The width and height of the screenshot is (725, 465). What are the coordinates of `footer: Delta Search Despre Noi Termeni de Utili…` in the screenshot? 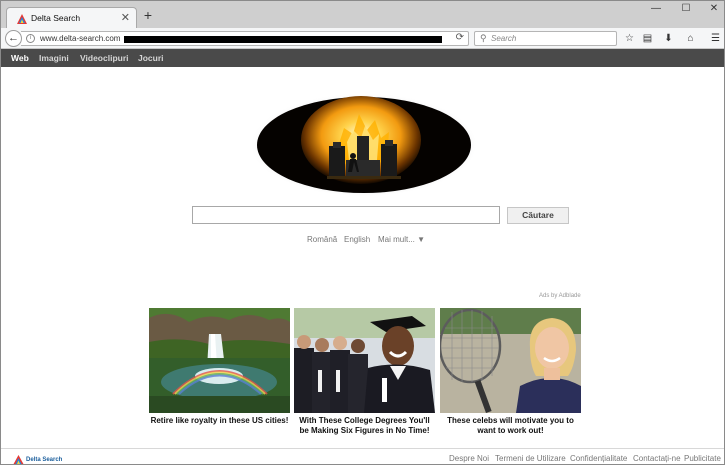 It's located at (362, 456).